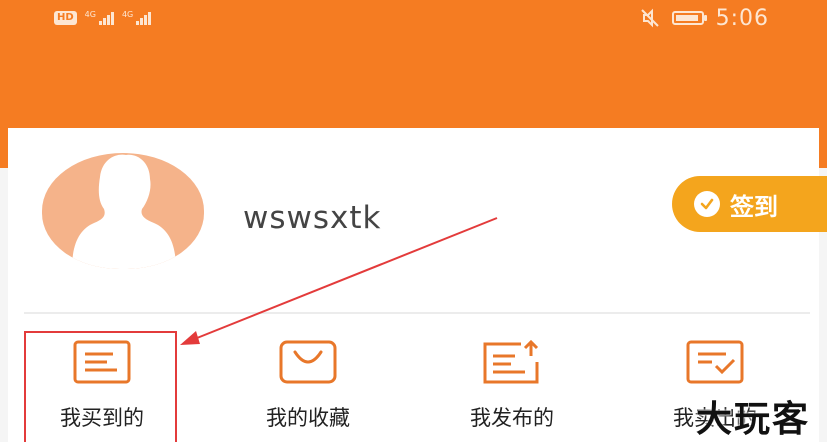 This screenshot has width=827, height=442. Describe the element at coordinates (753, 419) in the screenshot. I see `watermark: 大玩客` at that location.